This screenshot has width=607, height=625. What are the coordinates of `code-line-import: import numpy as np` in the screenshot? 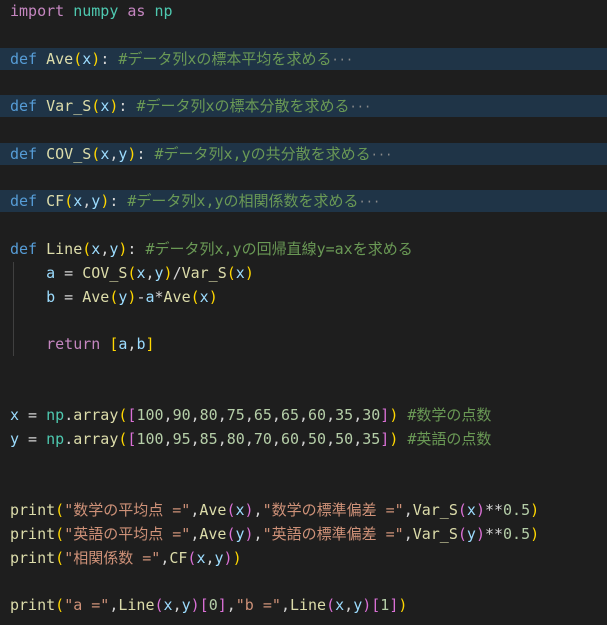 It's located at (303, 11).